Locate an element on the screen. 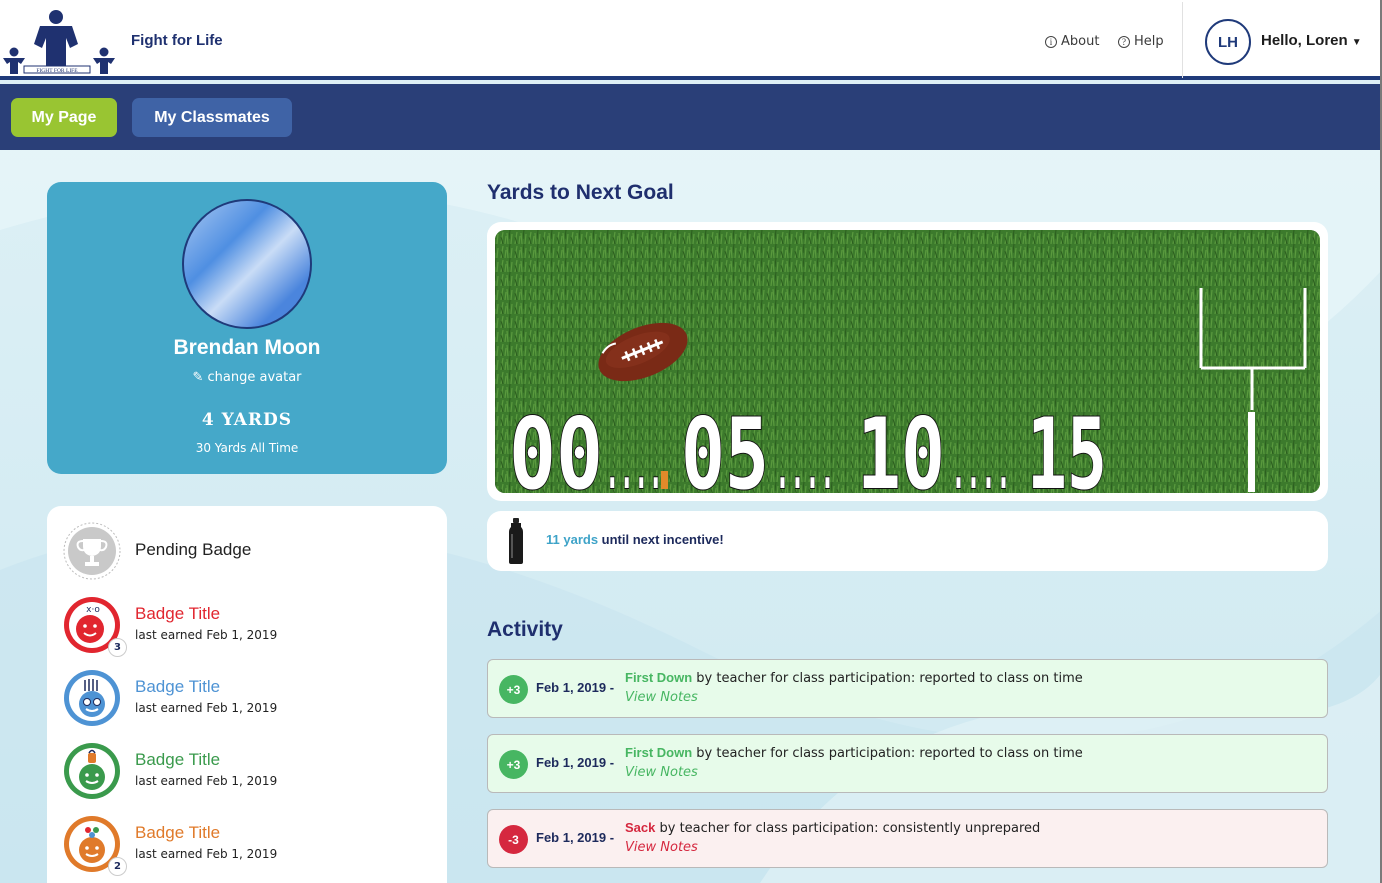 This screenshot has height=883, width=1382. green-badge-icon is located at coordinates (92, 771).